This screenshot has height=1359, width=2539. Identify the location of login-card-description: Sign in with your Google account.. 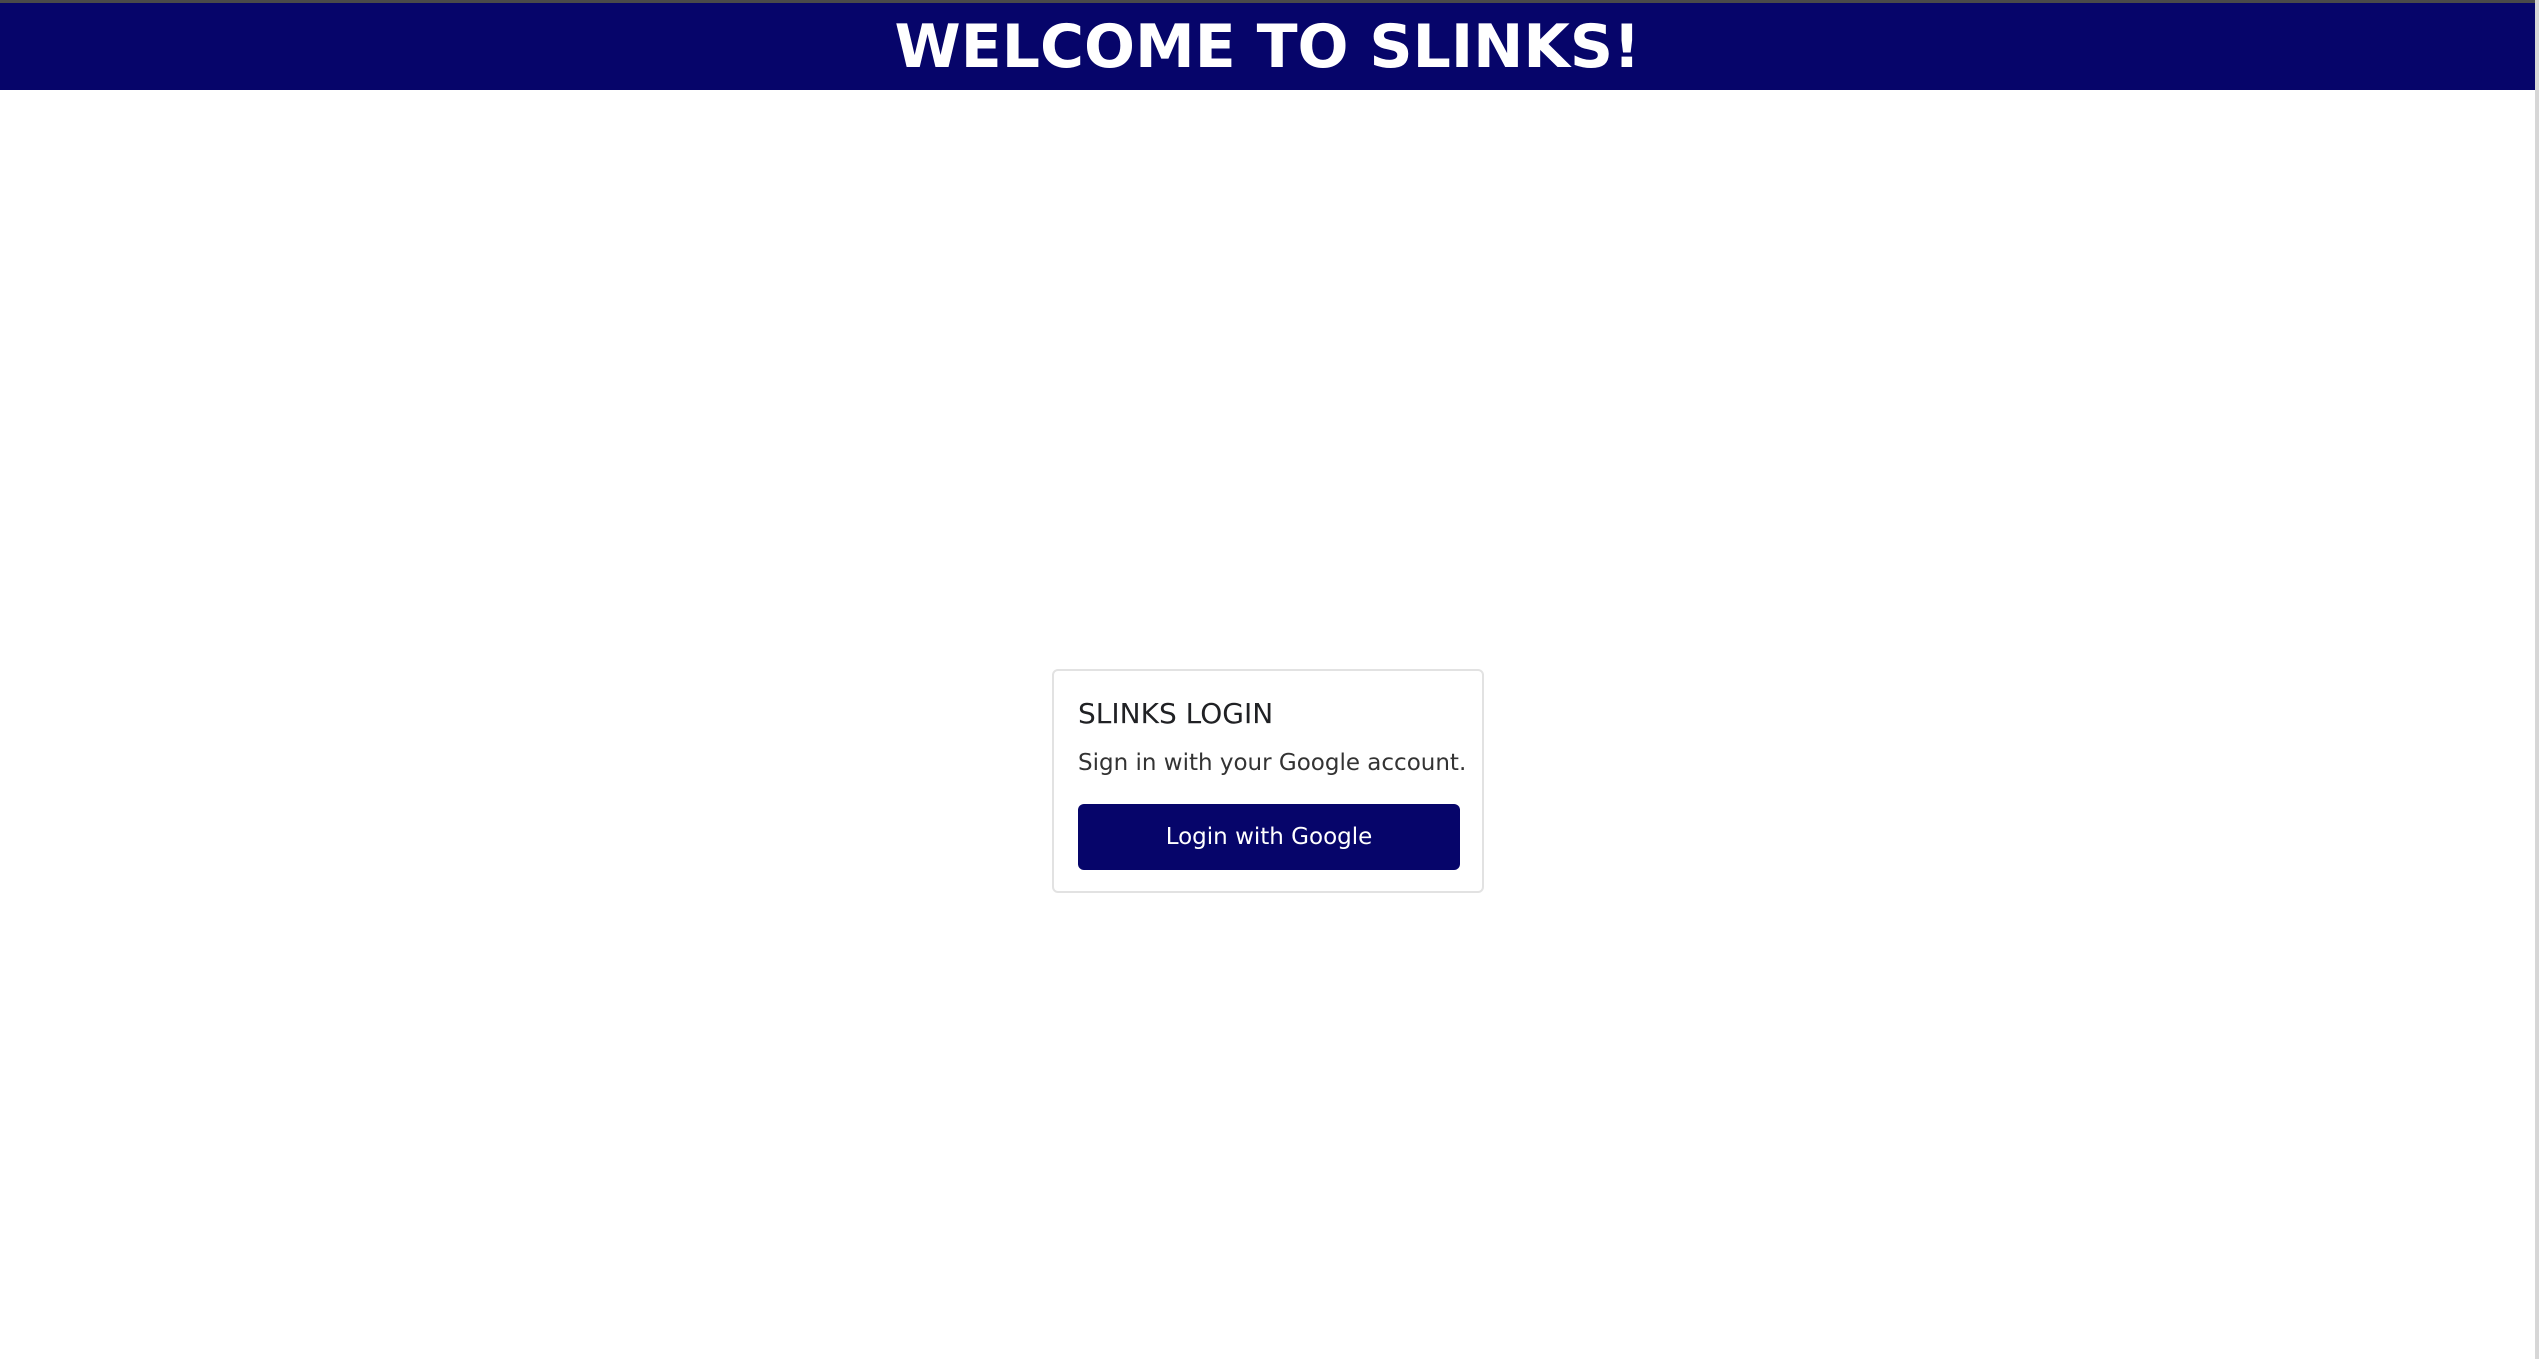
(1272, 763).